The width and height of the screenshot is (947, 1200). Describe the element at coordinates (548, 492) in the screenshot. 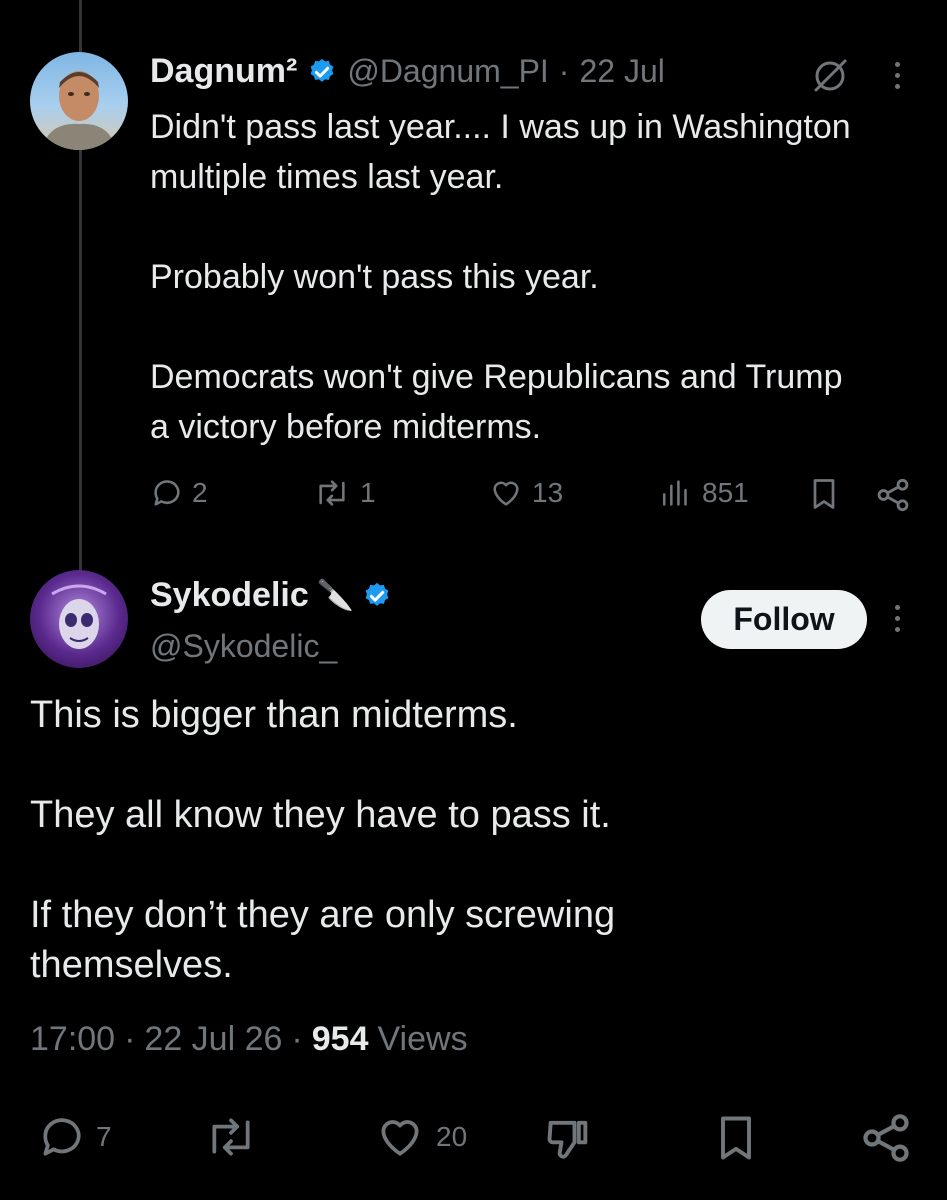

I see `parent-like-count: 13` at that location.